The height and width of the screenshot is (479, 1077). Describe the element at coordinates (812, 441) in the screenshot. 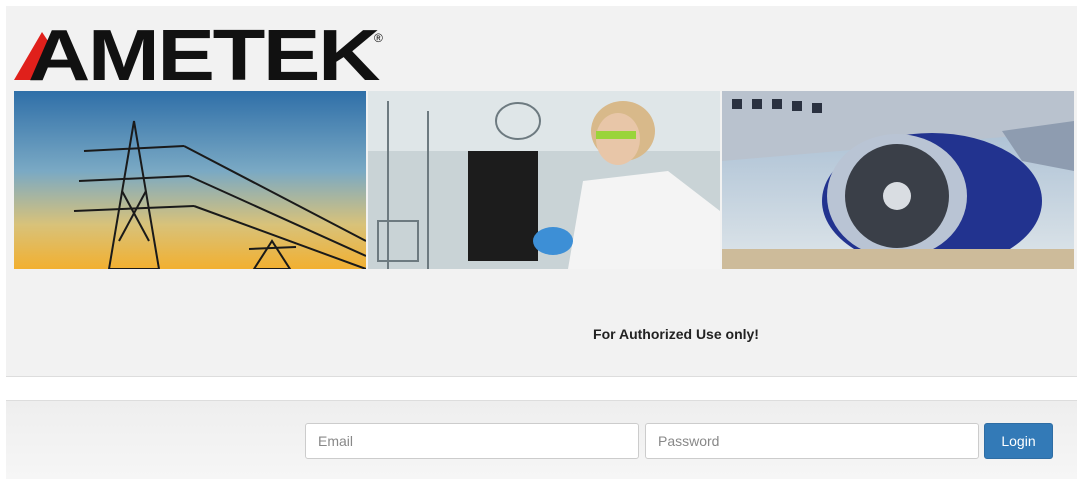

I see `password-input` at that location.